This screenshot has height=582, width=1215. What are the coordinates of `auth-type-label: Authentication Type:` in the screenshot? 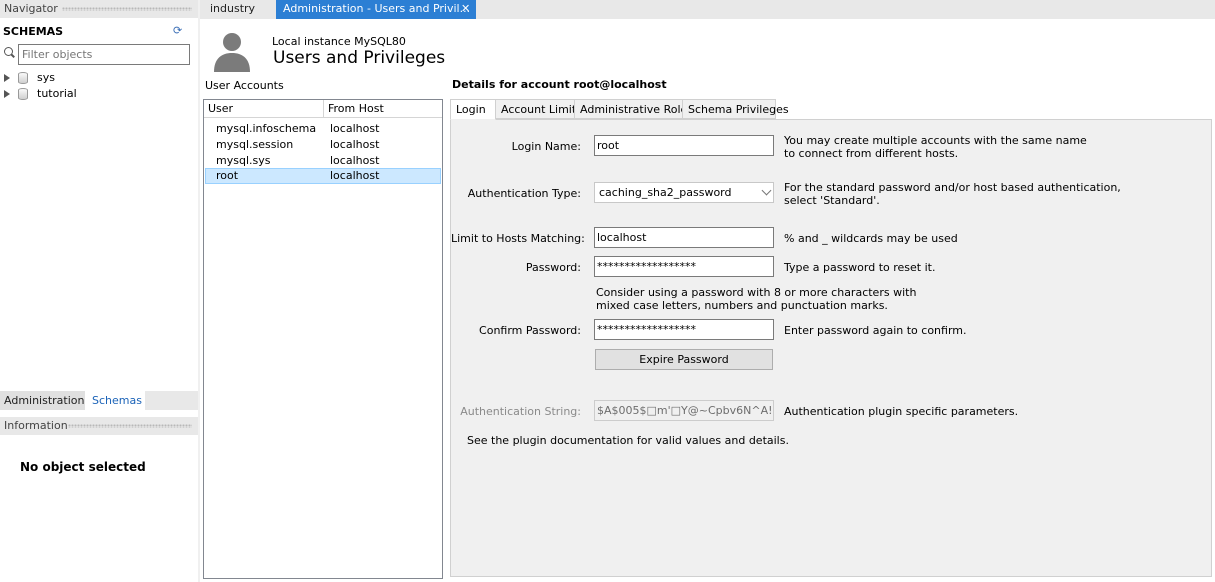 It's located at (524, 193).